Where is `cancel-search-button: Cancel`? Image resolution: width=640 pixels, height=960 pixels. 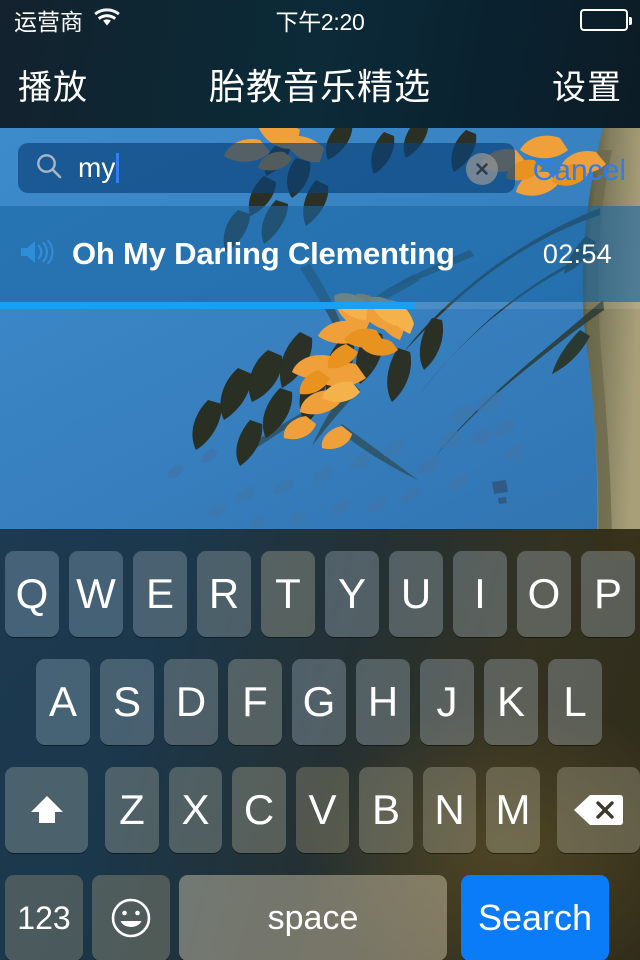
cancel-search-button: Cancel is located at coordinates (579, 171).